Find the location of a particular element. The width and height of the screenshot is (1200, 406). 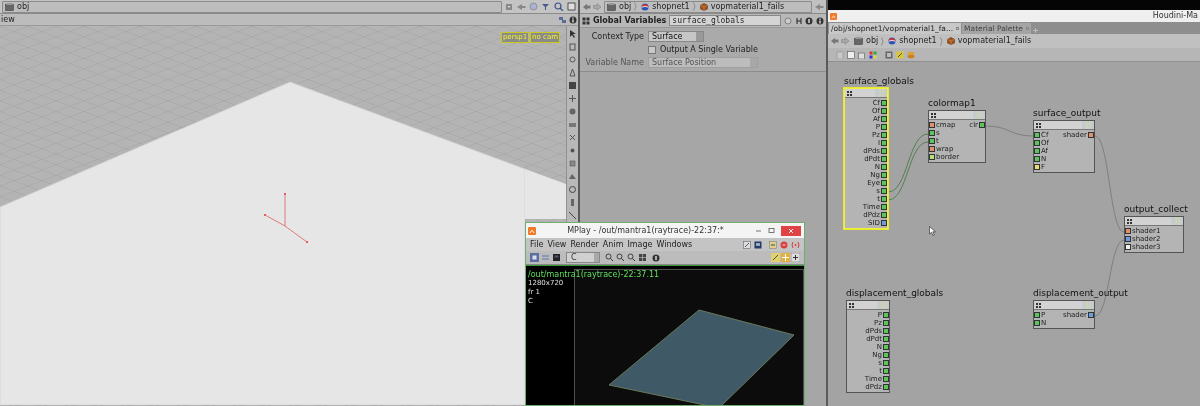

parameter-label: Variable Name is located at coordinates (614, 62).